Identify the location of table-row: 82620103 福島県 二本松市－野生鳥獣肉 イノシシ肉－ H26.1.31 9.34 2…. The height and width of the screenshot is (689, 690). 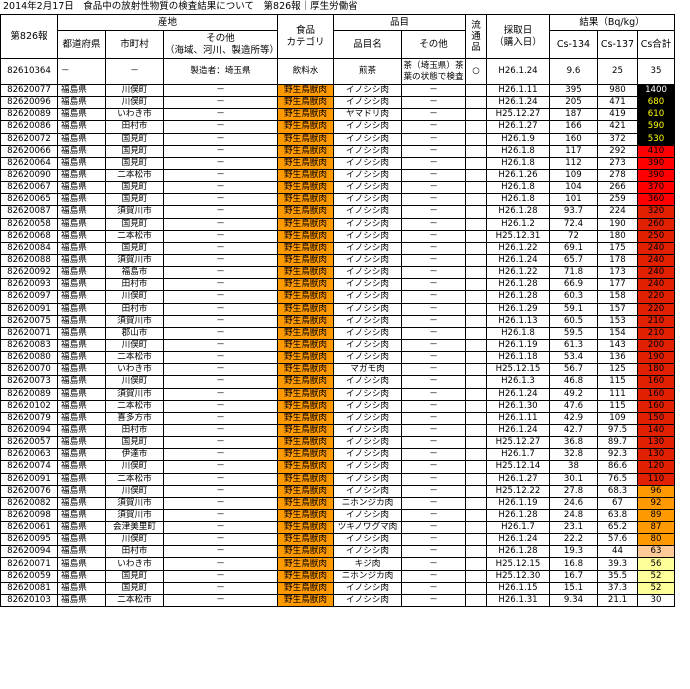
(337, 600).